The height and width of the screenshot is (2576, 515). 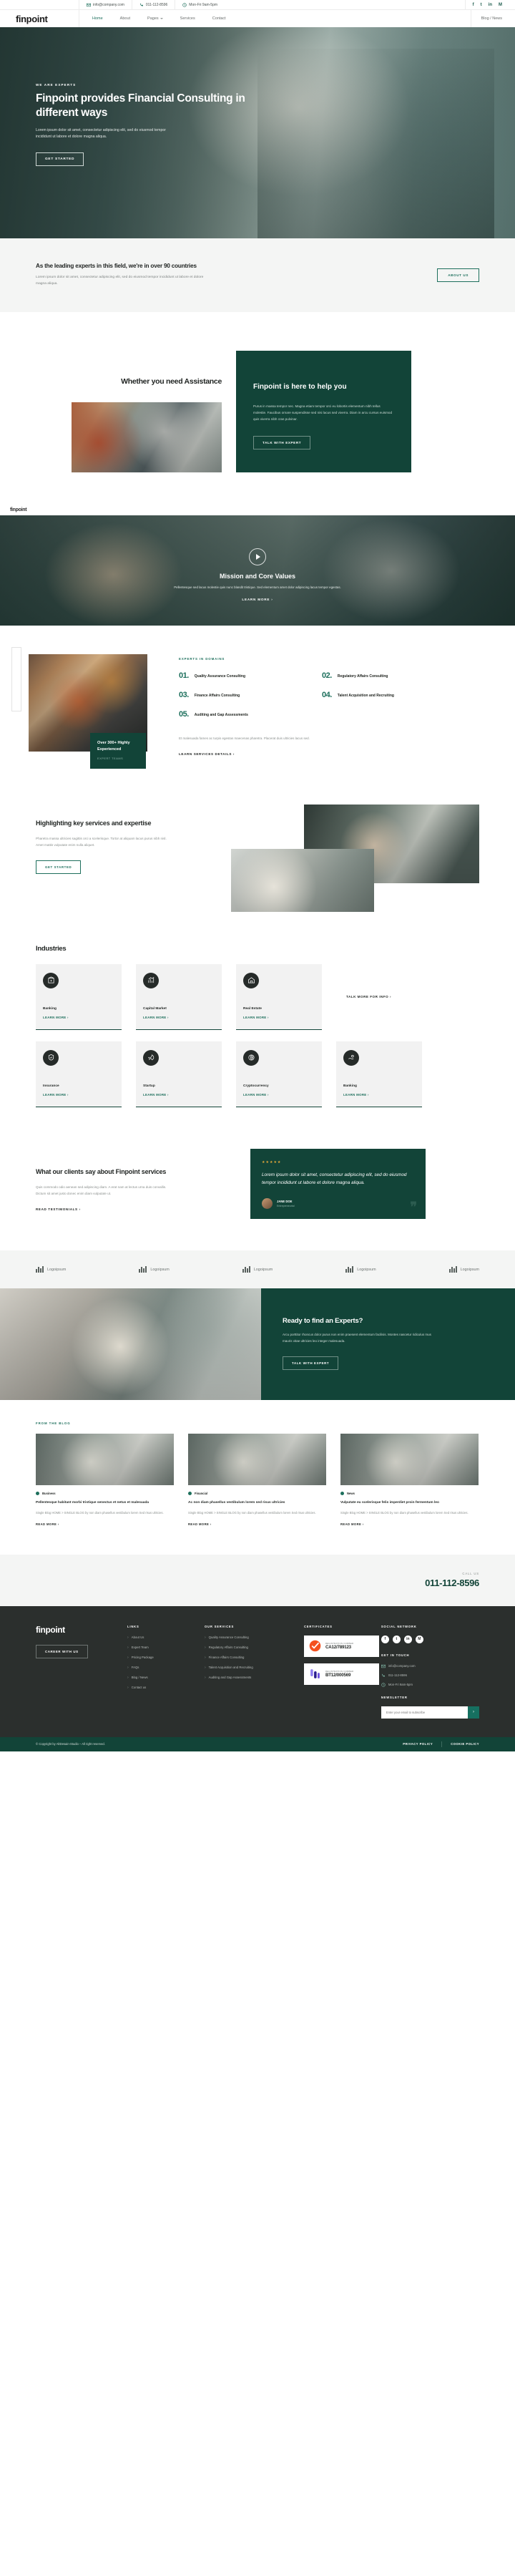 I want to click on domain-item: 01. Quality Assurance Consulting, so click(x=250, y=676).